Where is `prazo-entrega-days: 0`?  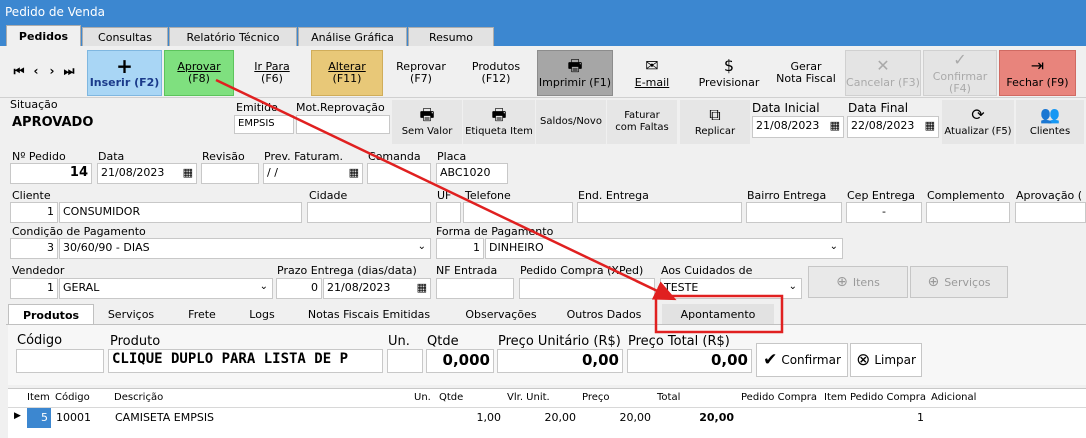
prazo-entrega-days: 0 is located at coordinates (299, 288).